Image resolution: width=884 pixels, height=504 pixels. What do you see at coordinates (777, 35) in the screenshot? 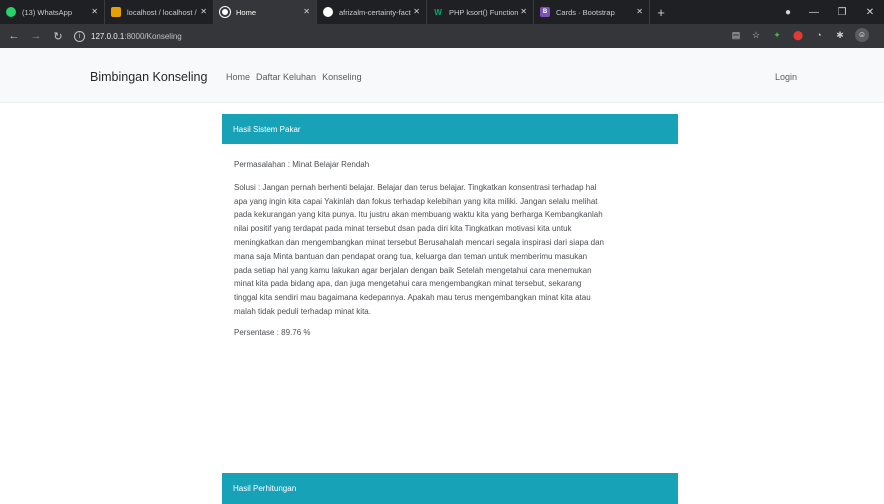
I see `extension-leaf-icon: ✦` at bounding box center [777, 35].